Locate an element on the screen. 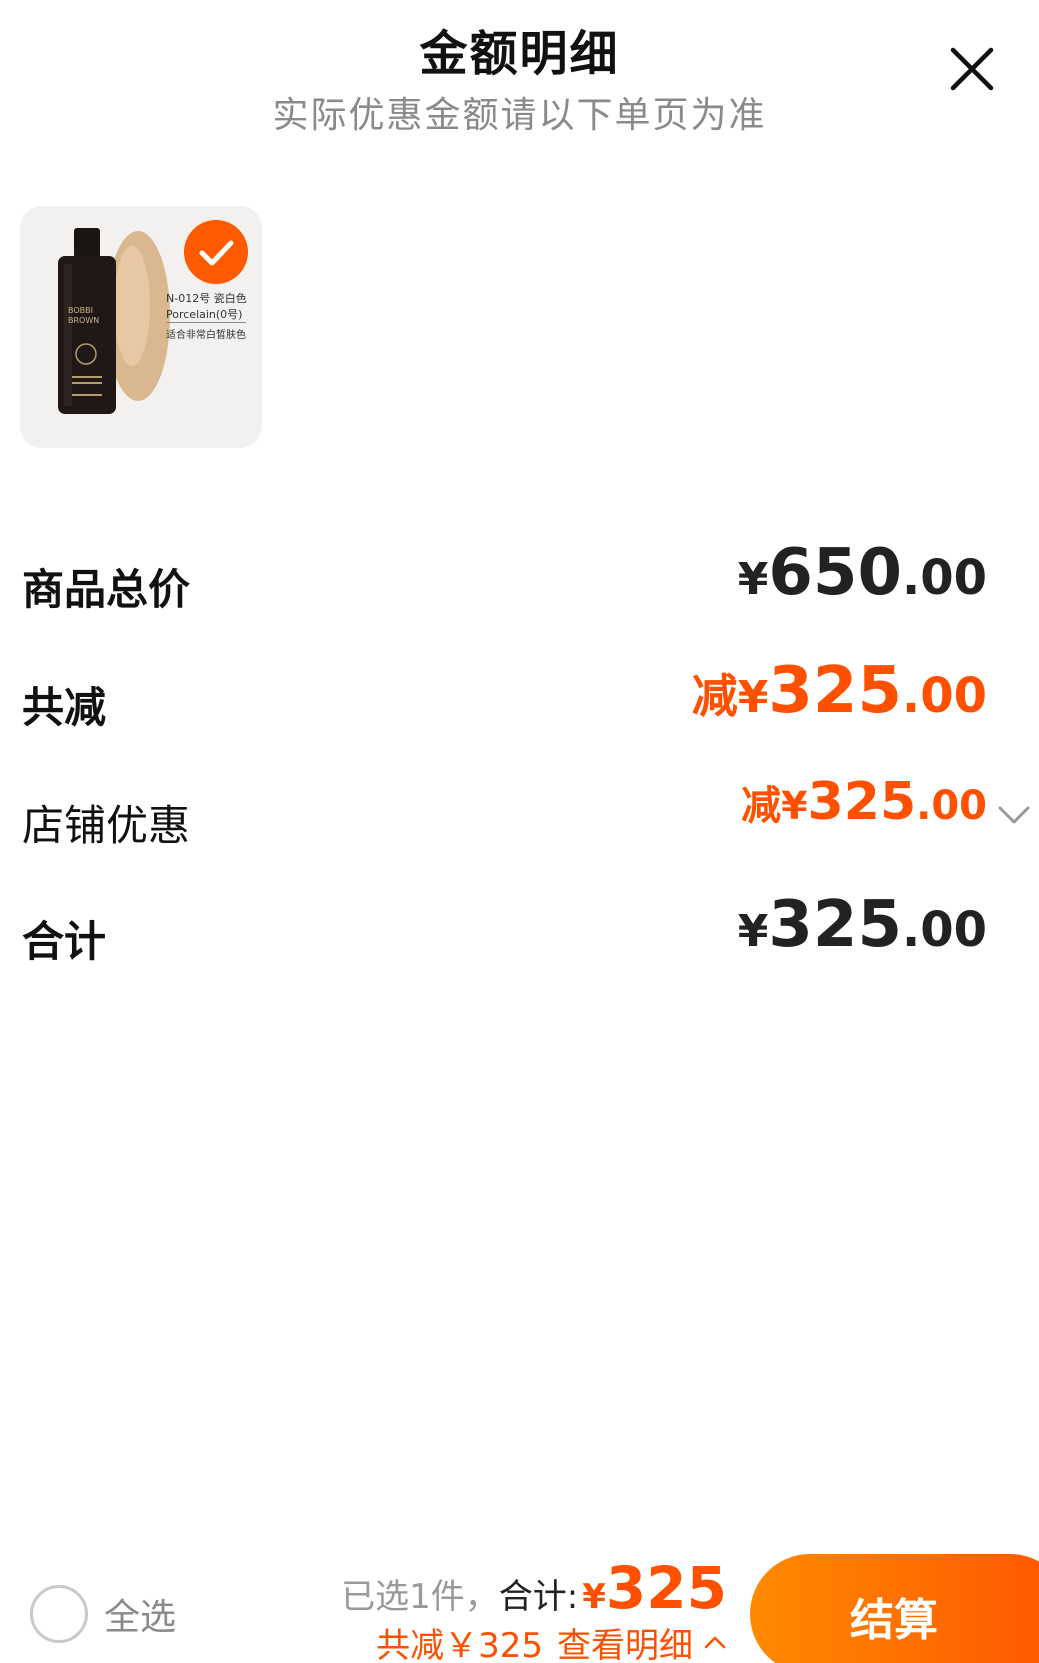  shade-divider is located at coordinates (206, 322).